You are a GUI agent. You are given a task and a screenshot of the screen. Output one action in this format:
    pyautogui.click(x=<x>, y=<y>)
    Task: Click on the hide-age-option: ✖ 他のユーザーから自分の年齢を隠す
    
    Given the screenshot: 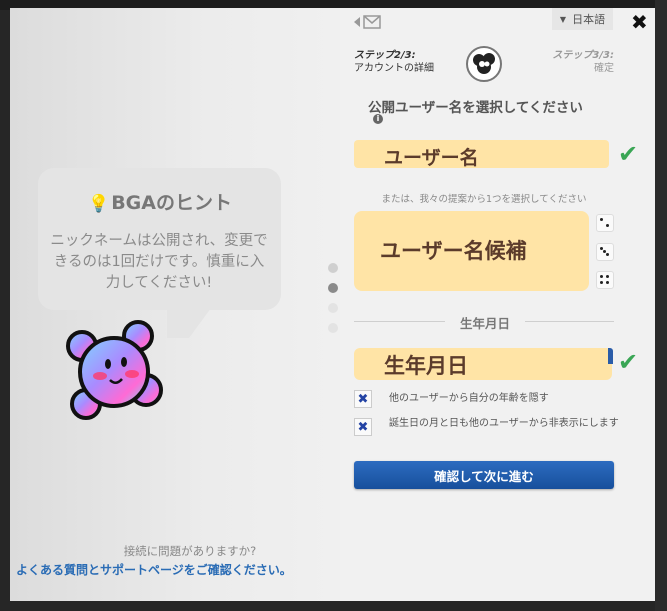 What is the action you would take?
    pyautogui.click(x=486, y=399)
    